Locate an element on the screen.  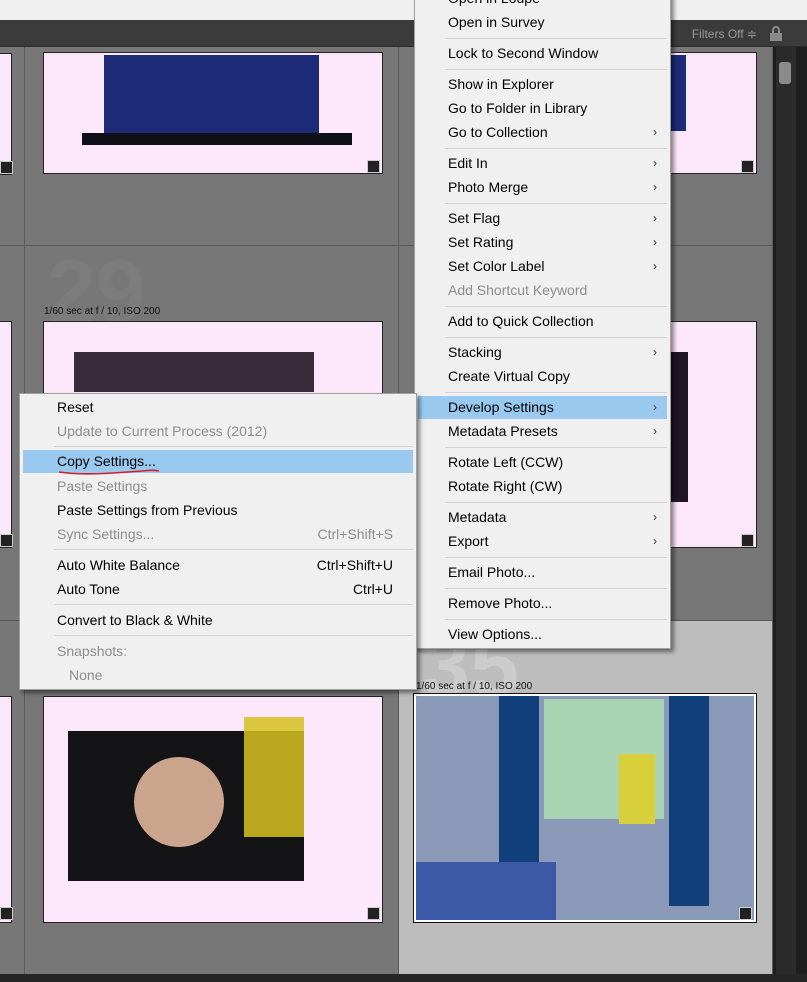
shortcut-label: Ctrl+Shift+S is located at coordinates (355, 534).